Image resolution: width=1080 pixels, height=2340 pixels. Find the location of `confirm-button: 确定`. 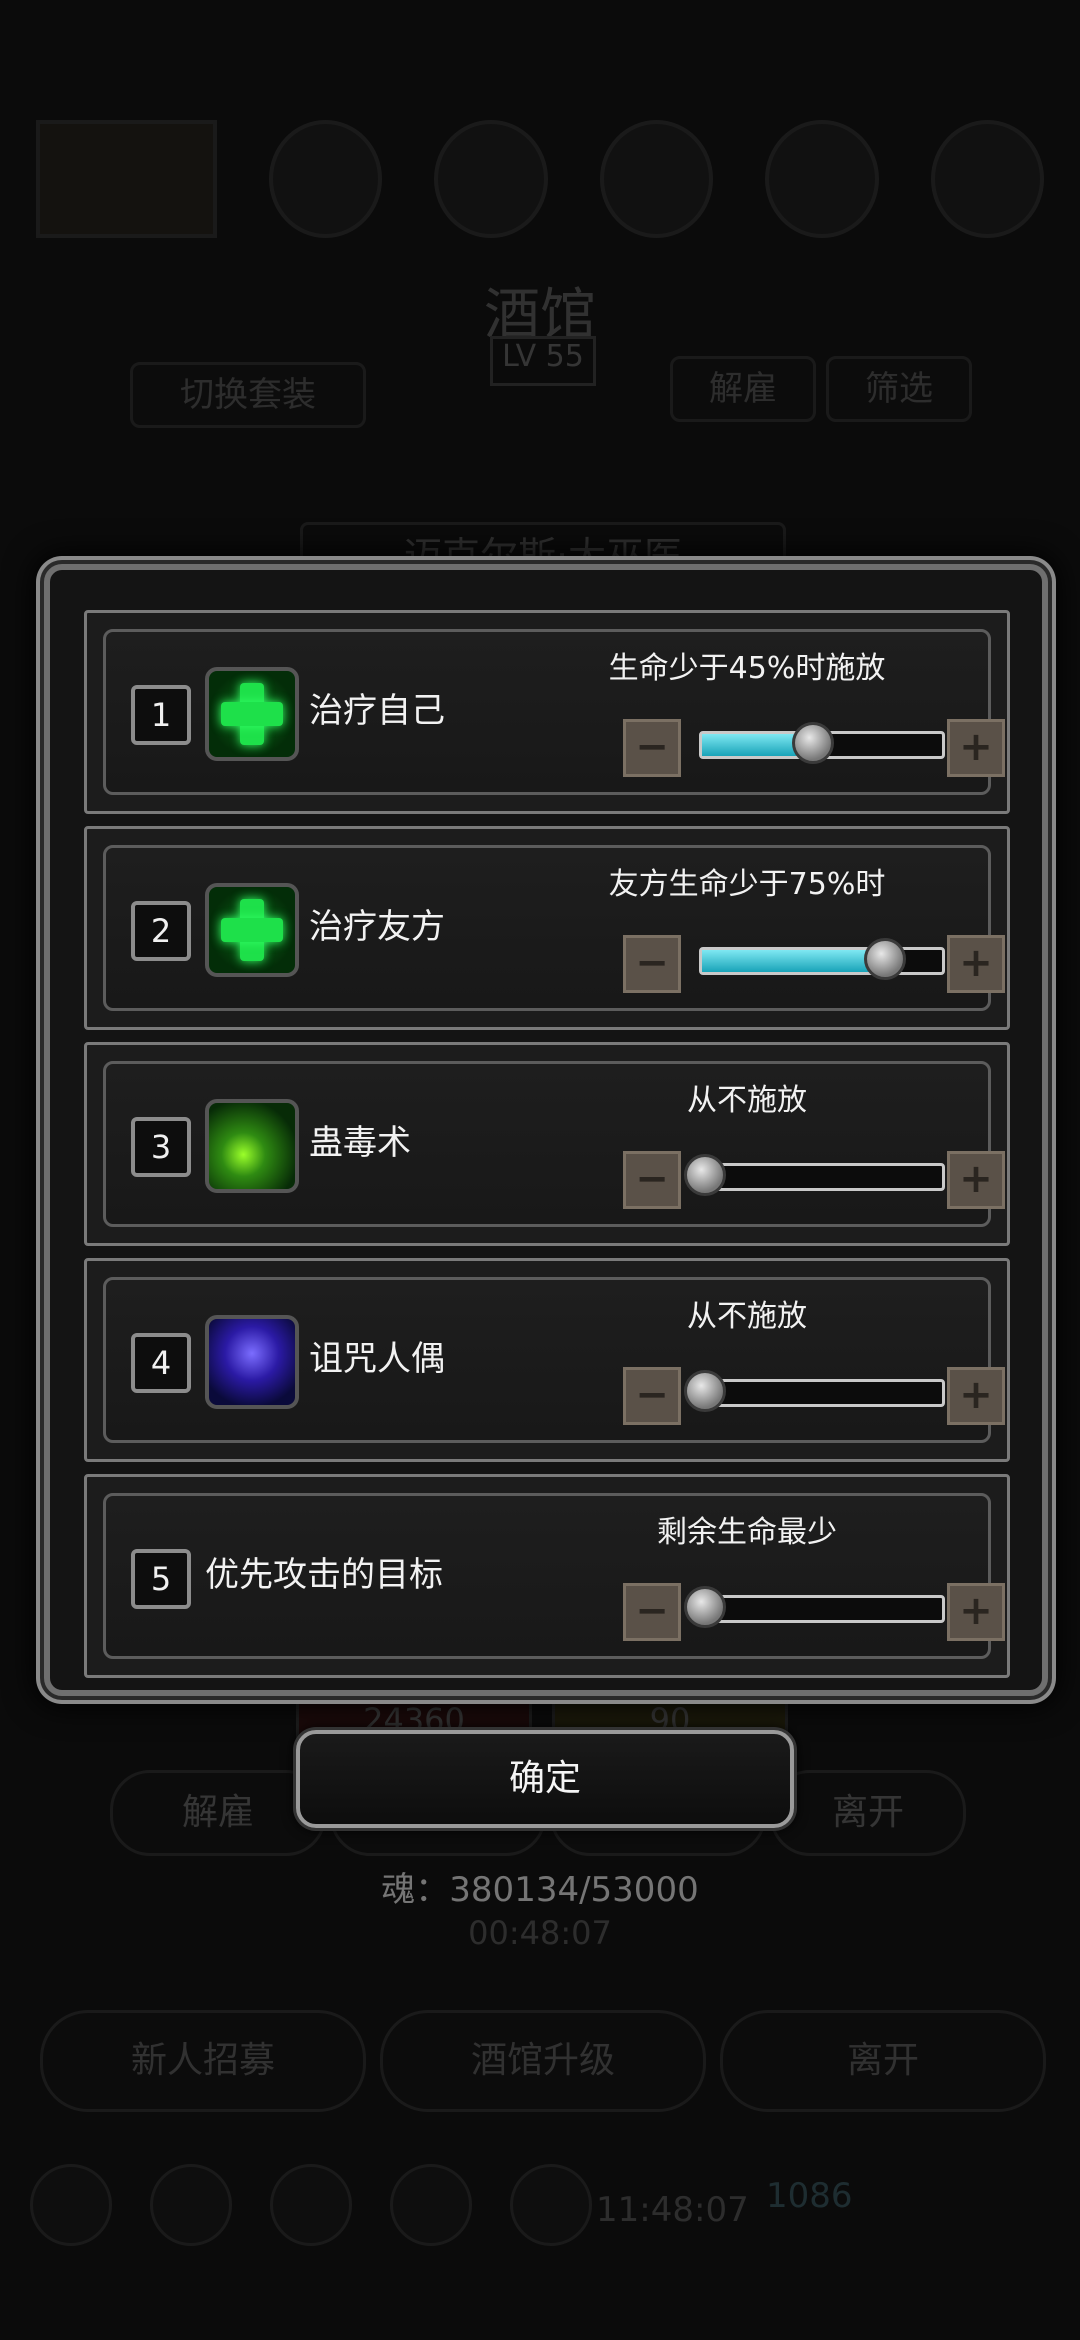

confirm-button: 确定 is located at coordinates (545, 1779).